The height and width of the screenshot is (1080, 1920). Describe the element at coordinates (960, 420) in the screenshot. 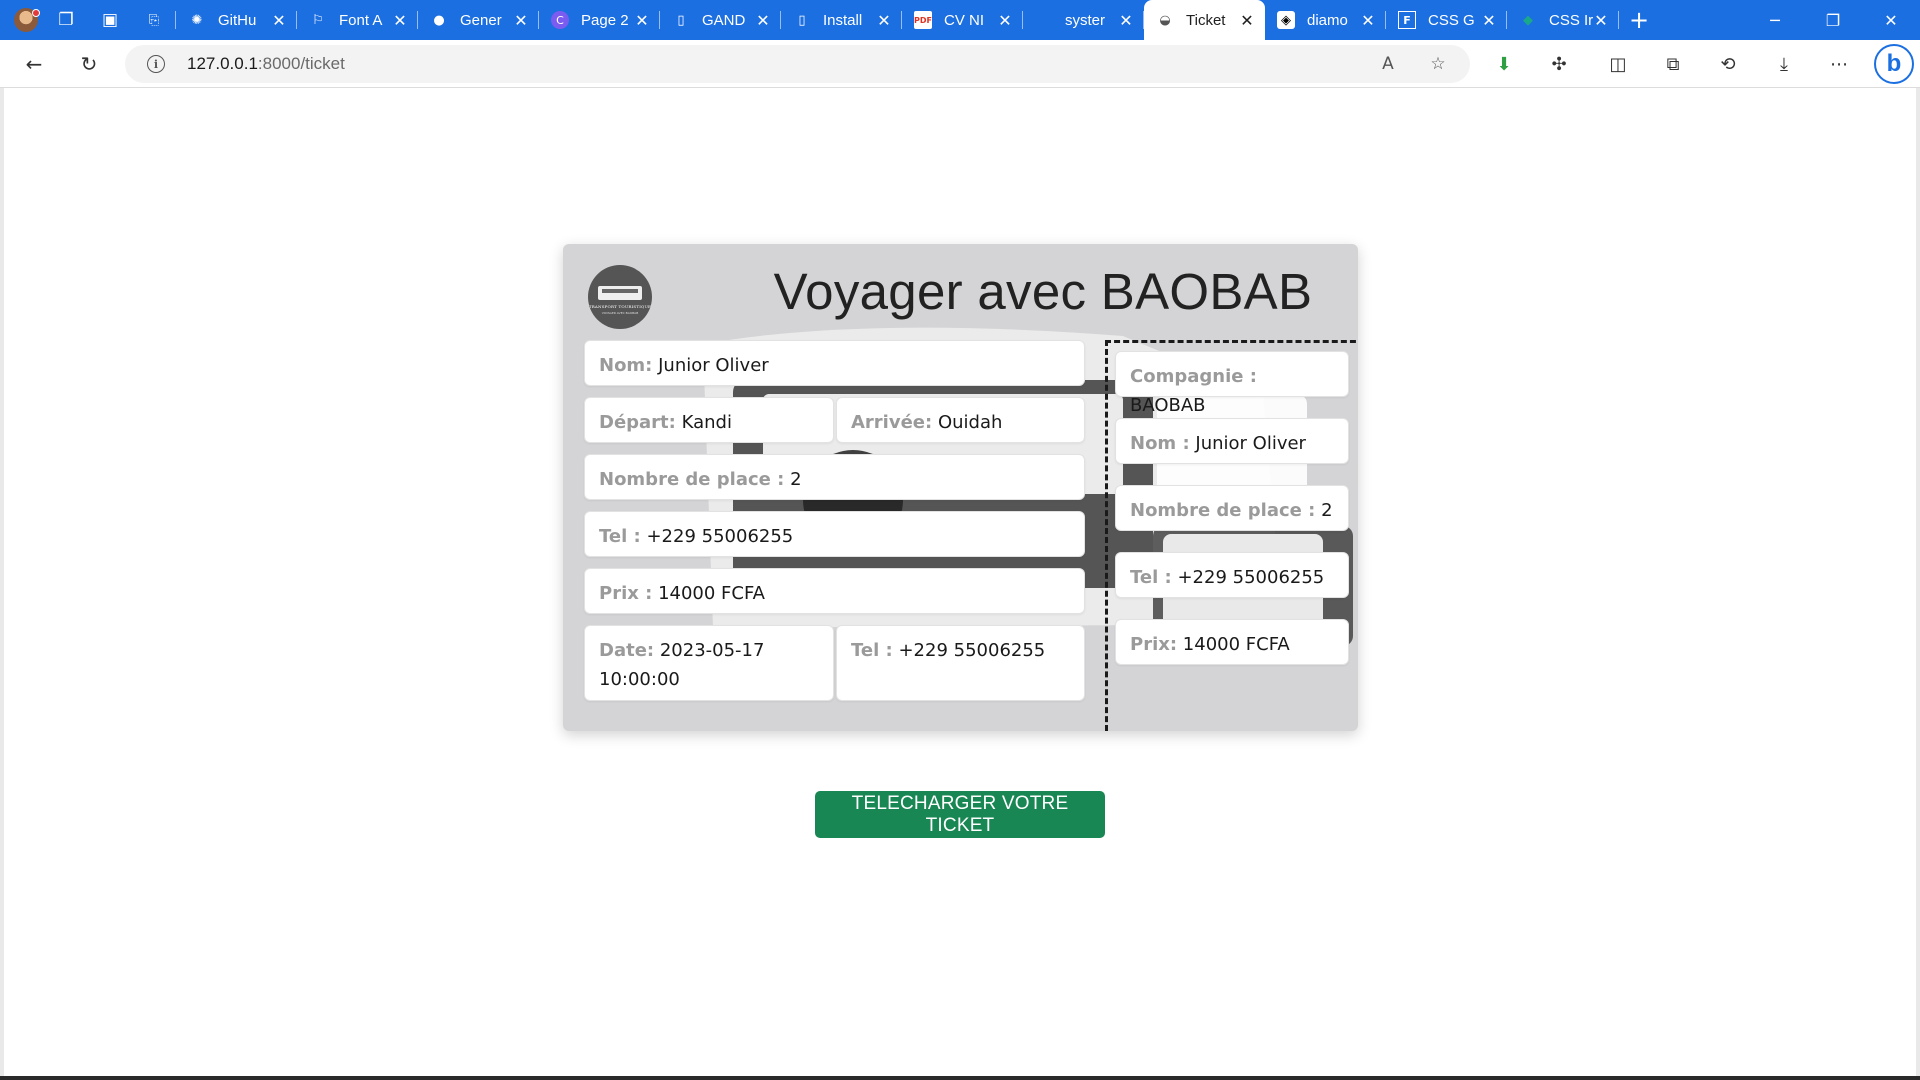

I see `field-arrivee: Arrivée: Ouidah` at that location.